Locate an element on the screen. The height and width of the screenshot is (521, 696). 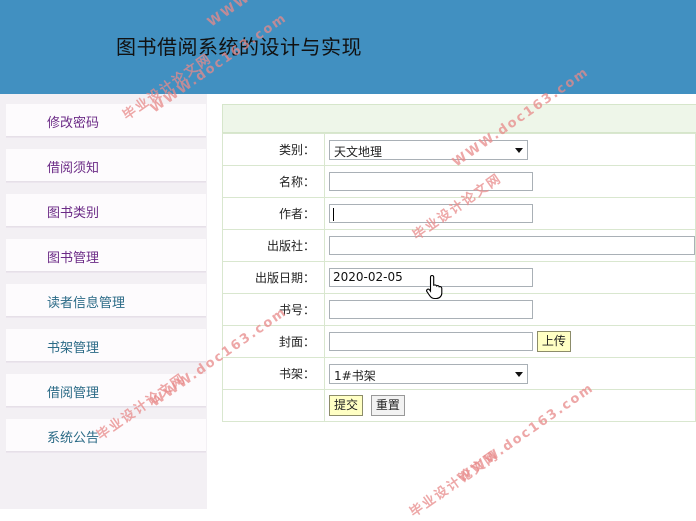
cover-label: 封面： is located at coordinates (273, 341).